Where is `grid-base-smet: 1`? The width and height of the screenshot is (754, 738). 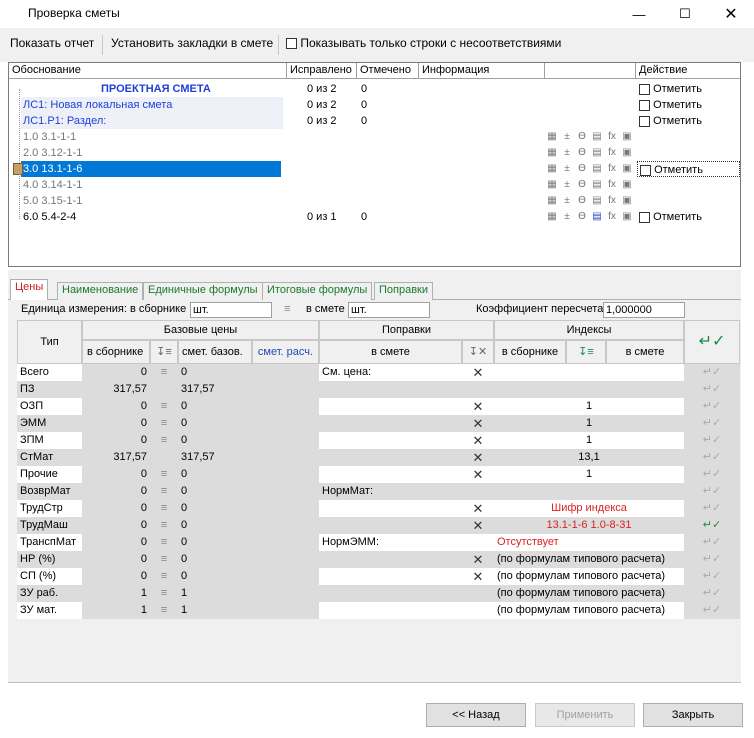
grid-base-smet: 1 is located at coordinates (248, 610).